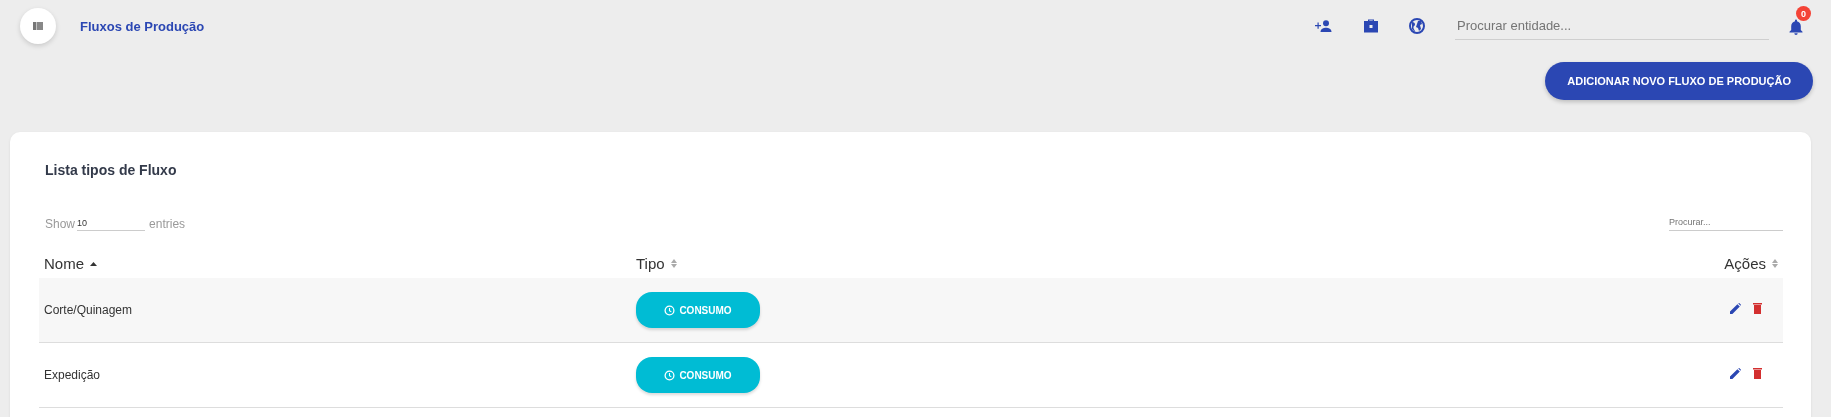  I want to click on notification-badge: 0, so click(1803, 13).